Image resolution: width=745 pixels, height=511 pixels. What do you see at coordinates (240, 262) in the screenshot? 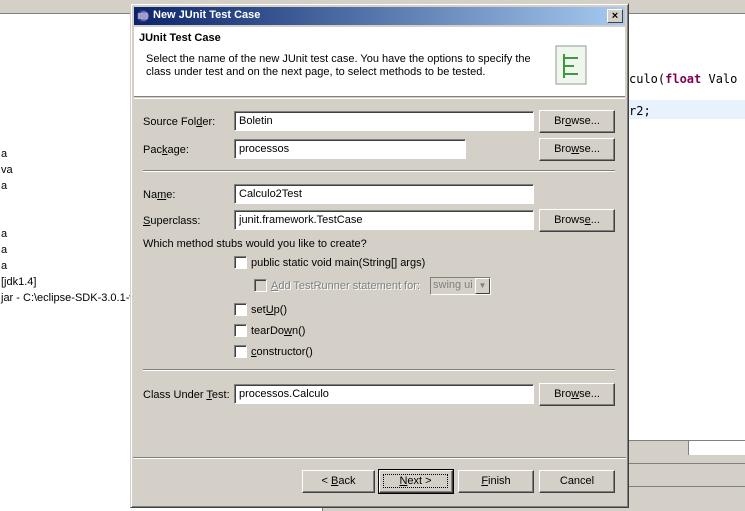
I see `main-stub-checkbox` at bounding box center [240, 262].